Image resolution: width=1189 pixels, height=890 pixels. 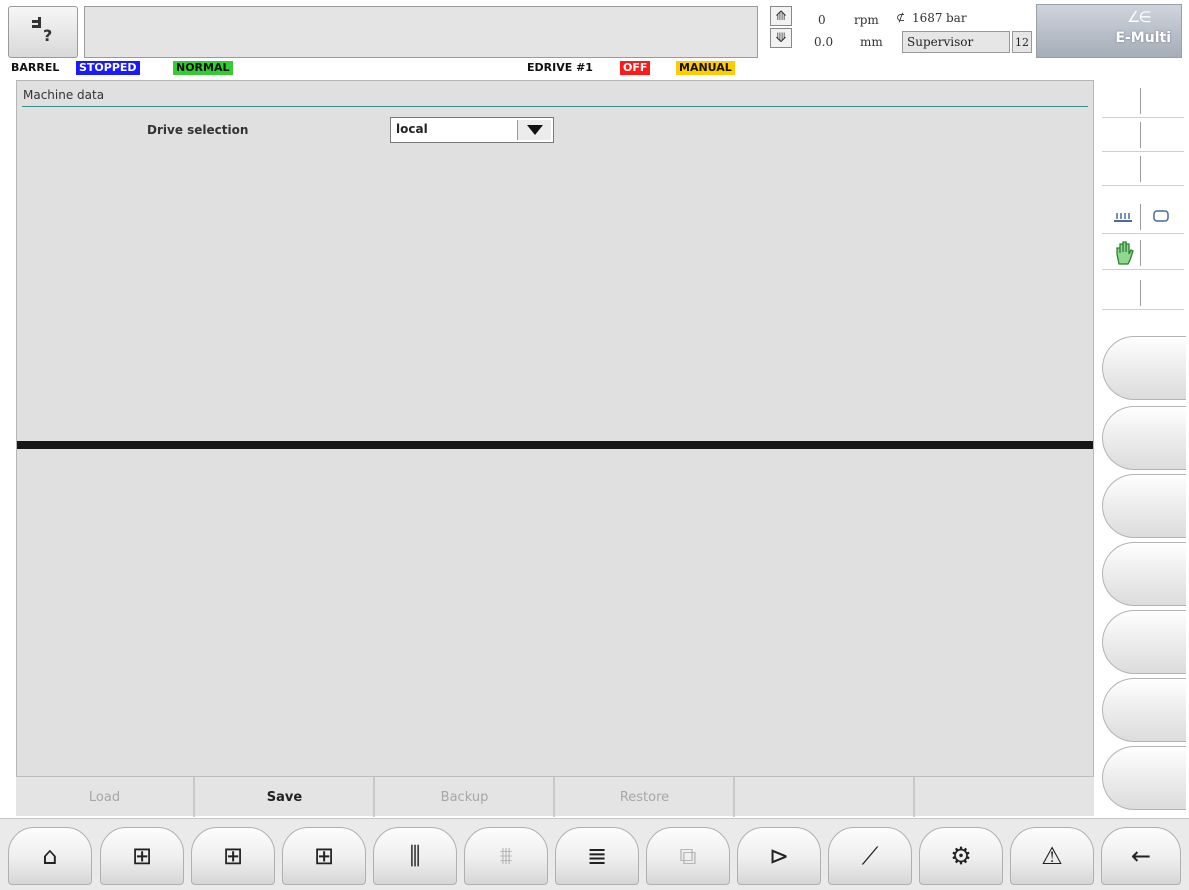 What do you see at coordinates (1124, 255) in the screenshot?
I see `hand-manual-icon` at bounding box center [1124, 255].